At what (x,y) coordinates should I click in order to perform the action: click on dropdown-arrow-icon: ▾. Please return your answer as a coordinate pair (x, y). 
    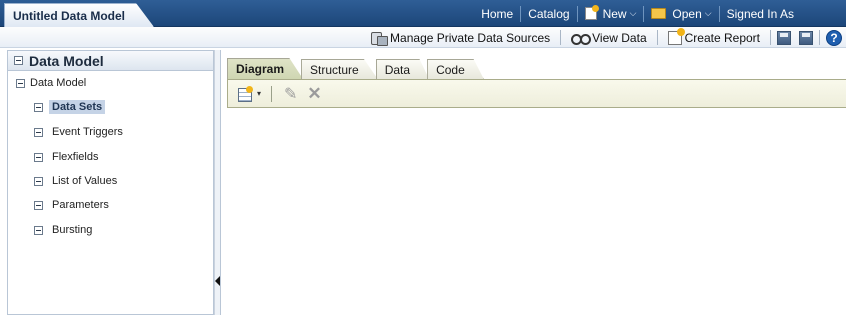
    Looking at the image, I should click on (259, 93).